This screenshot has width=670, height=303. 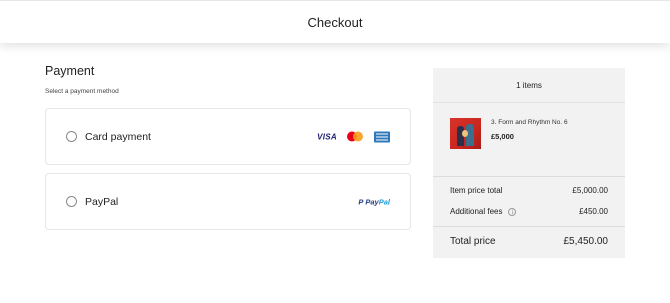 What do you see at coordinates (228, 136) in the screenshot?
I see `card-payment-option: Card payment VISA` at bounding box center [228, 136].